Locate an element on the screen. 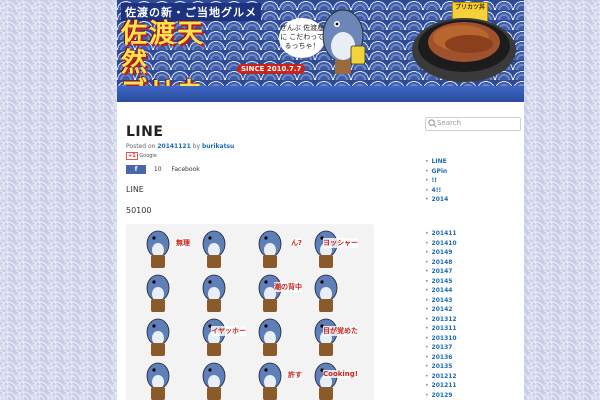 Image resolution: width=600 pixels, height=400 pixels. archive-link: • 201312 is located at coordinates (441, 320).